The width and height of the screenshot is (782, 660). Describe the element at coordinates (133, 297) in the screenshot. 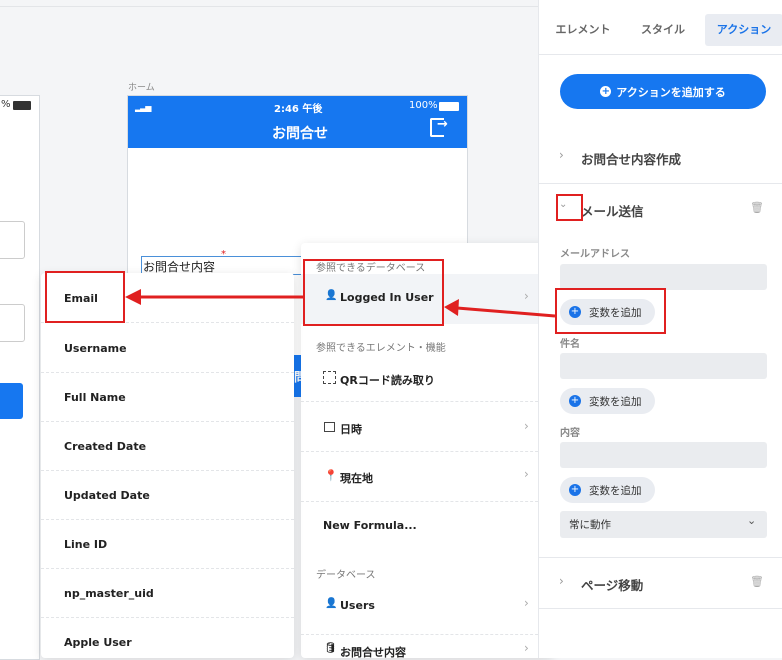

I see `arrow-head-to-email` at that location.